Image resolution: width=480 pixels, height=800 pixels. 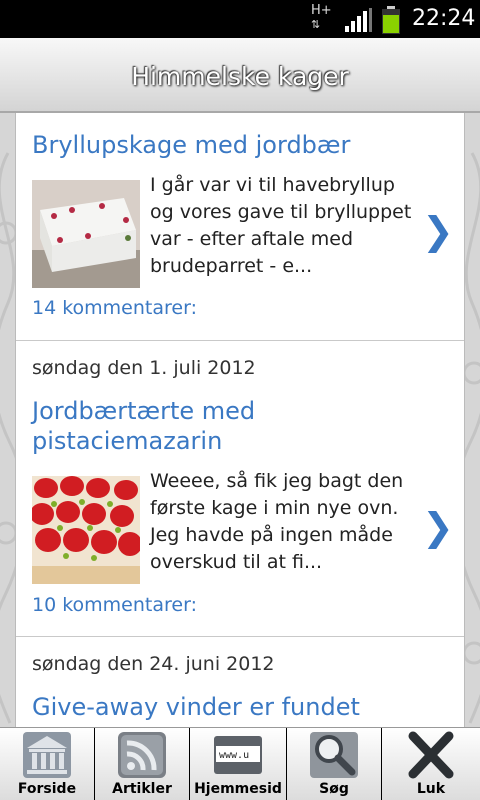 I want to click on app-header: Himmelske kager, so click(x=240, y=75).